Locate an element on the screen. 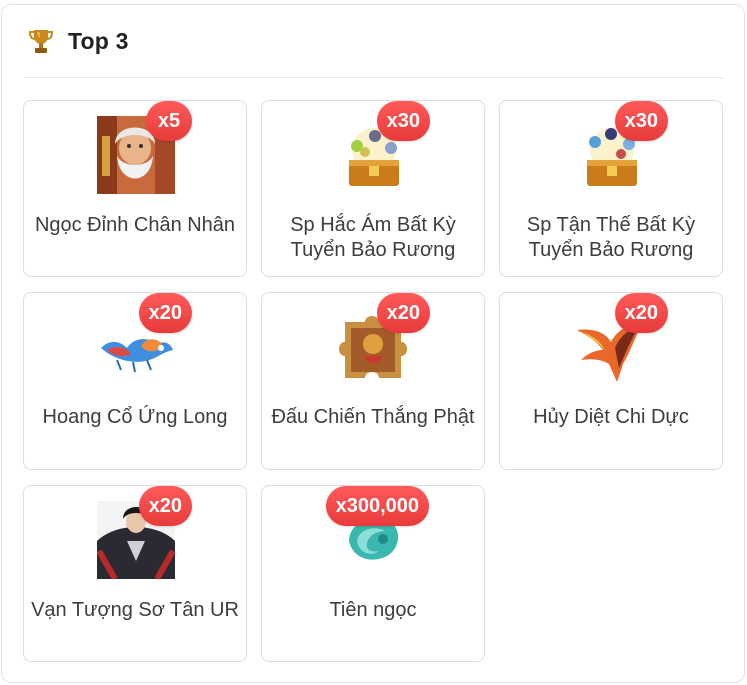  item-name: Vạn Tượng Sơ Tân UR is located at coordinates (135, 610).